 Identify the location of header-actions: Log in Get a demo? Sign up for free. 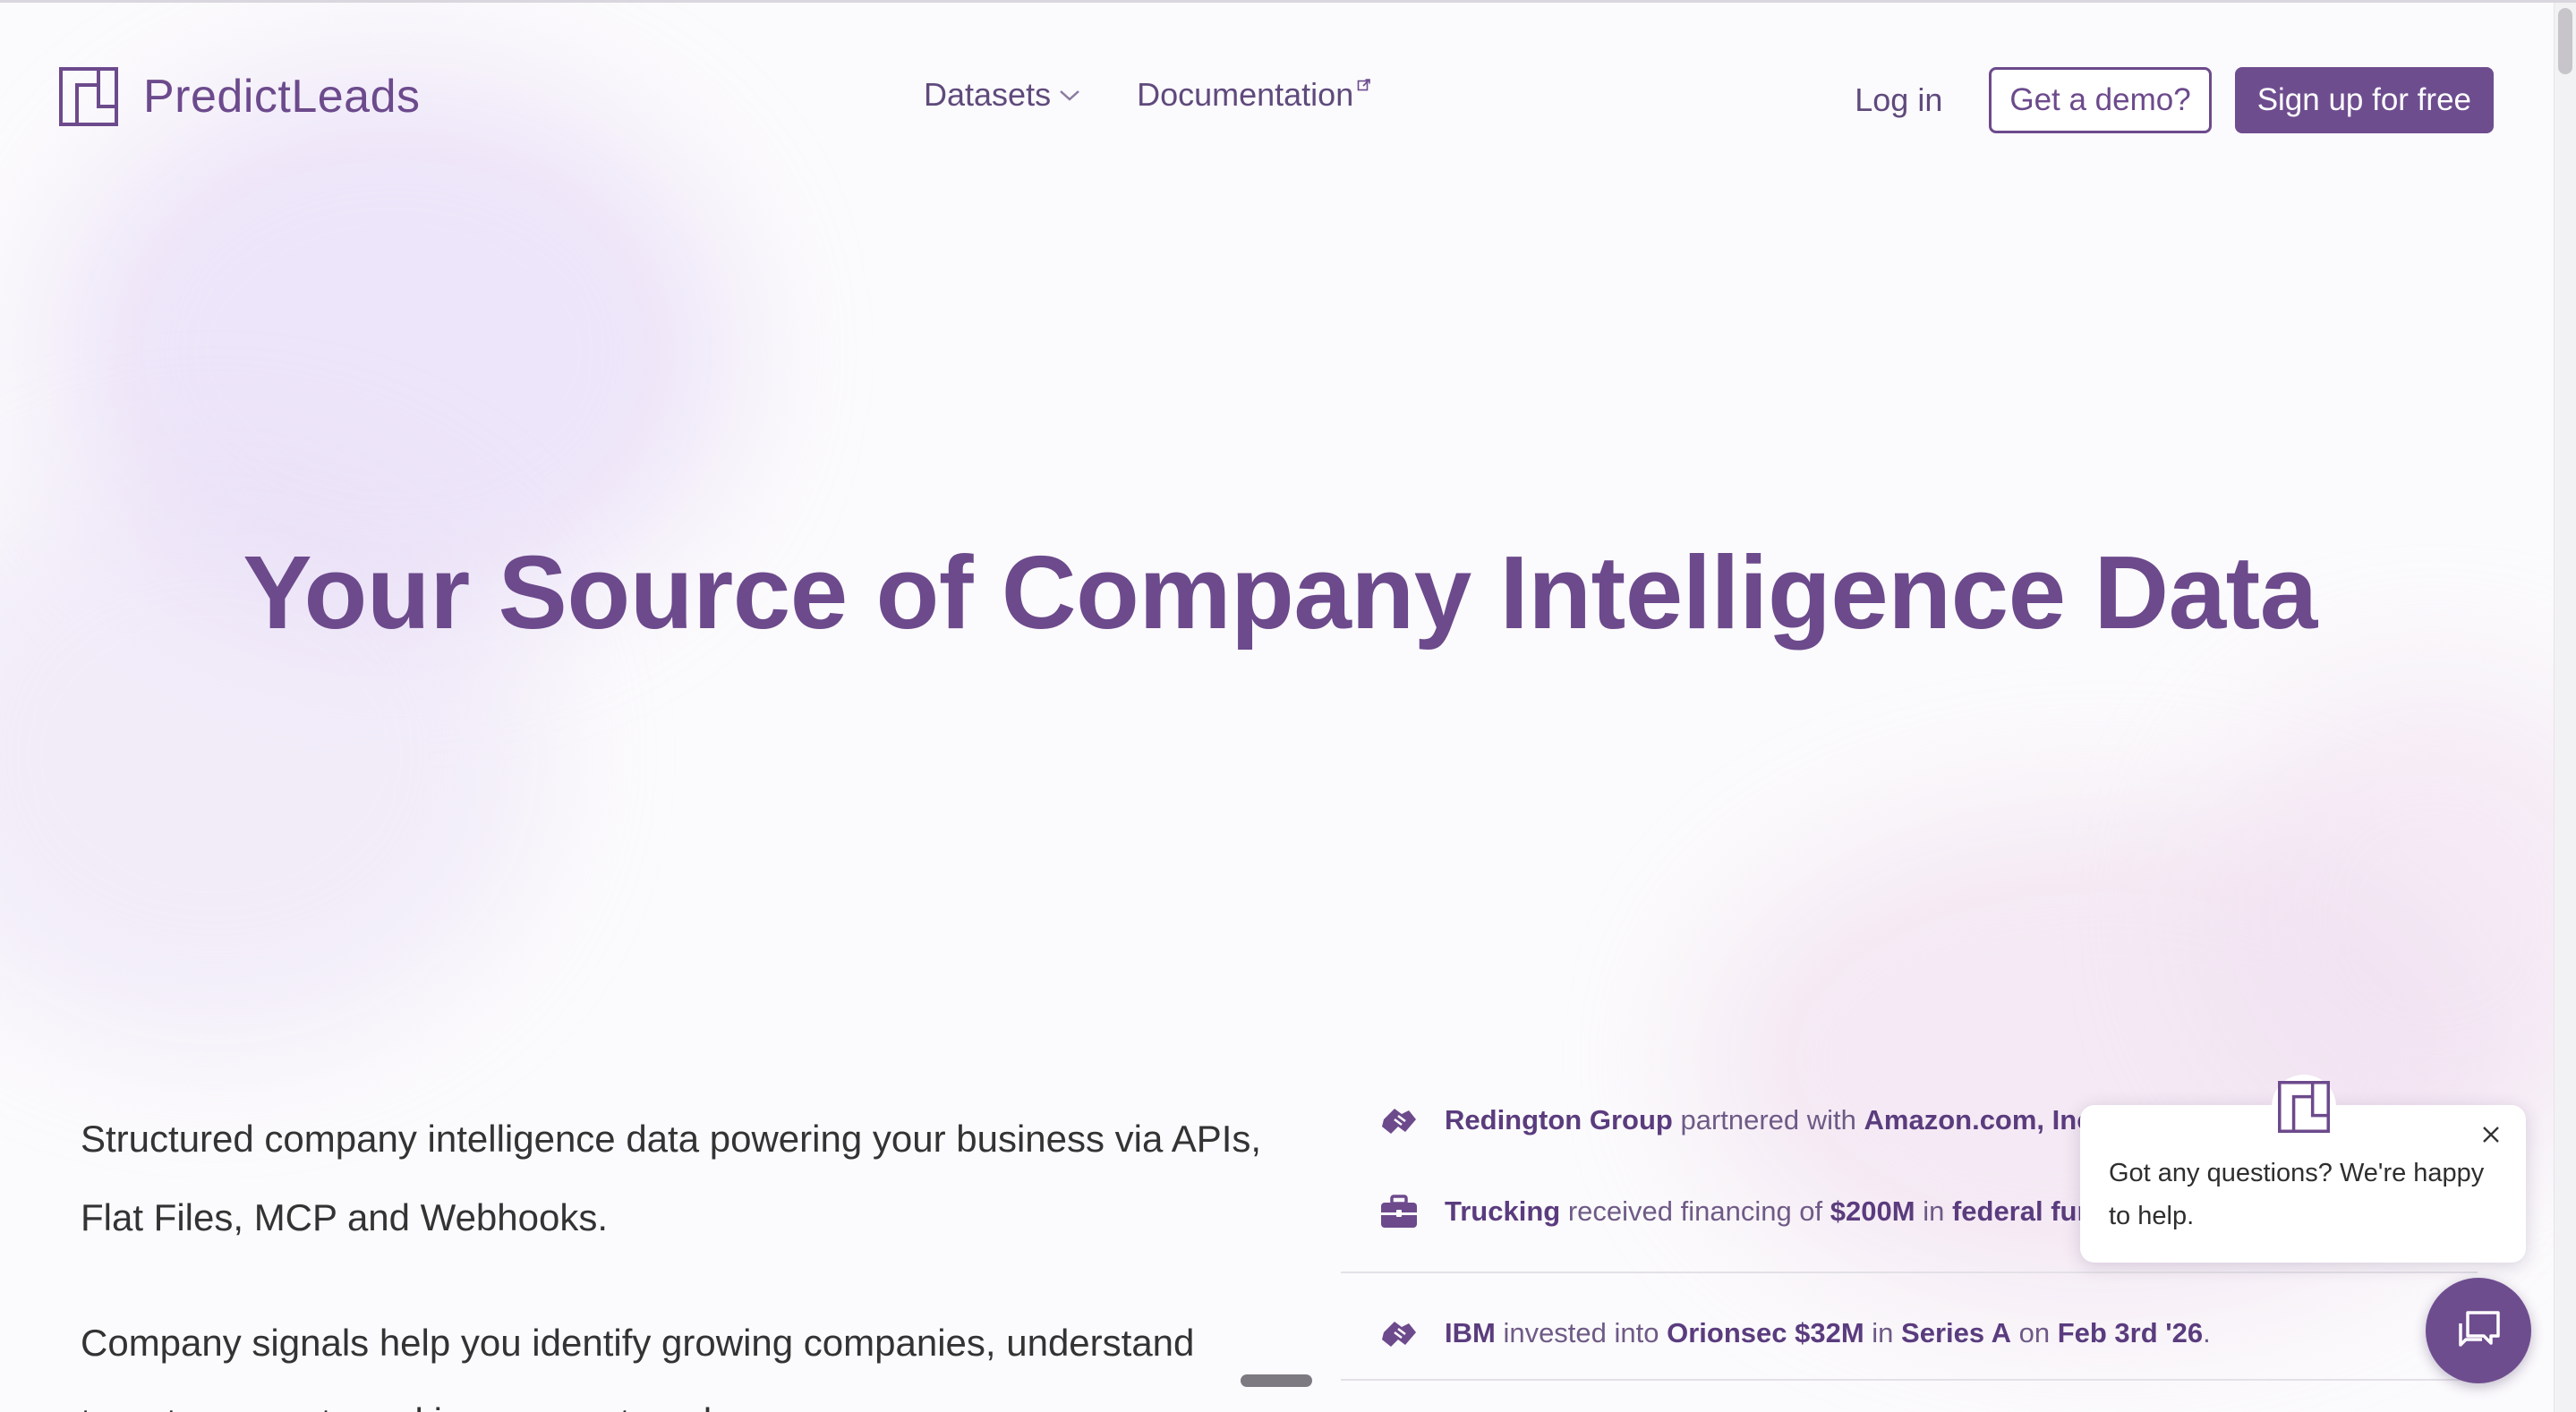
(2174, 100).